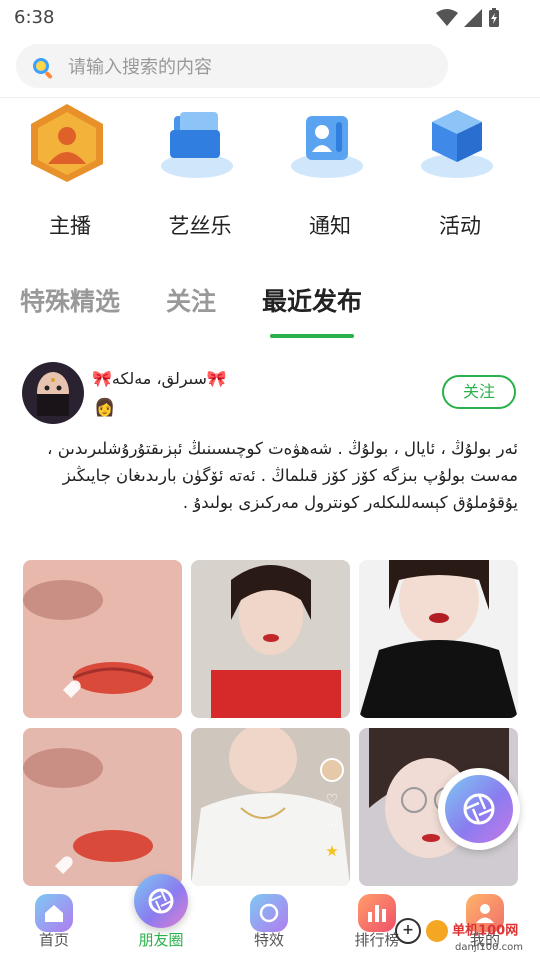 This screenshot has height=960, width=540. I want to click on avatar, so click(53, 393).